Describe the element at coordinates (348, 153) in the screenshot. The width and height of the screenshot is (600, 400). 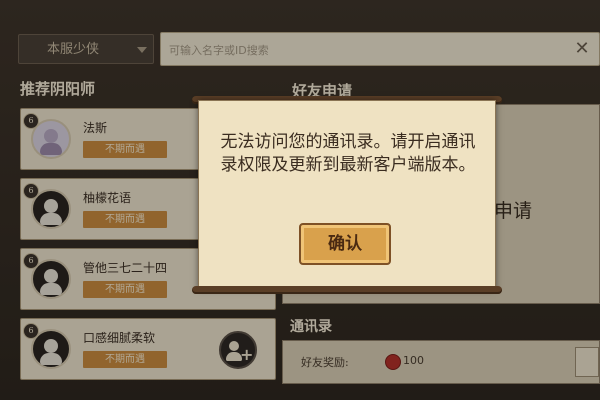
I see `dialog-message: 无法访问您的通讯录。请开启通讯录权限及更新到最新客户端版本。` at that location.